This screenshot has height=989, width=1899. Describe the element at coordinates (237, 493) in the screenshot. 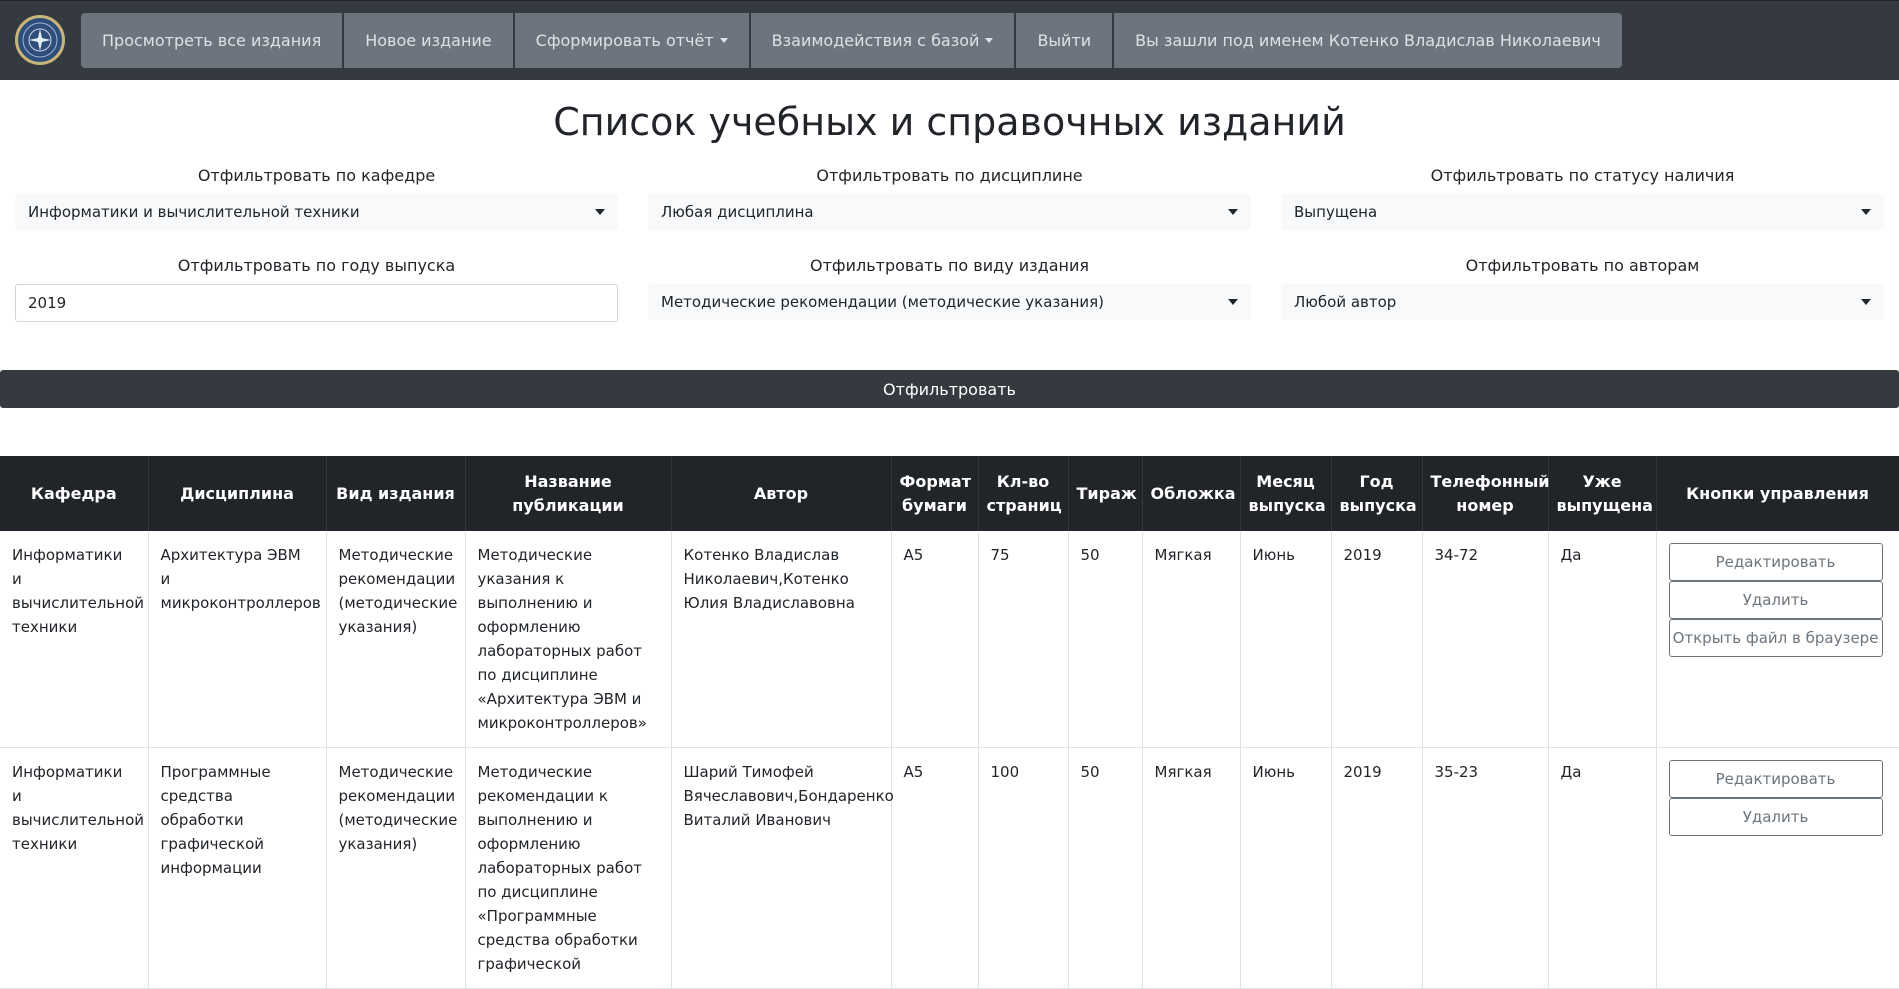

I see `column-header: Дисциплина` at that location.